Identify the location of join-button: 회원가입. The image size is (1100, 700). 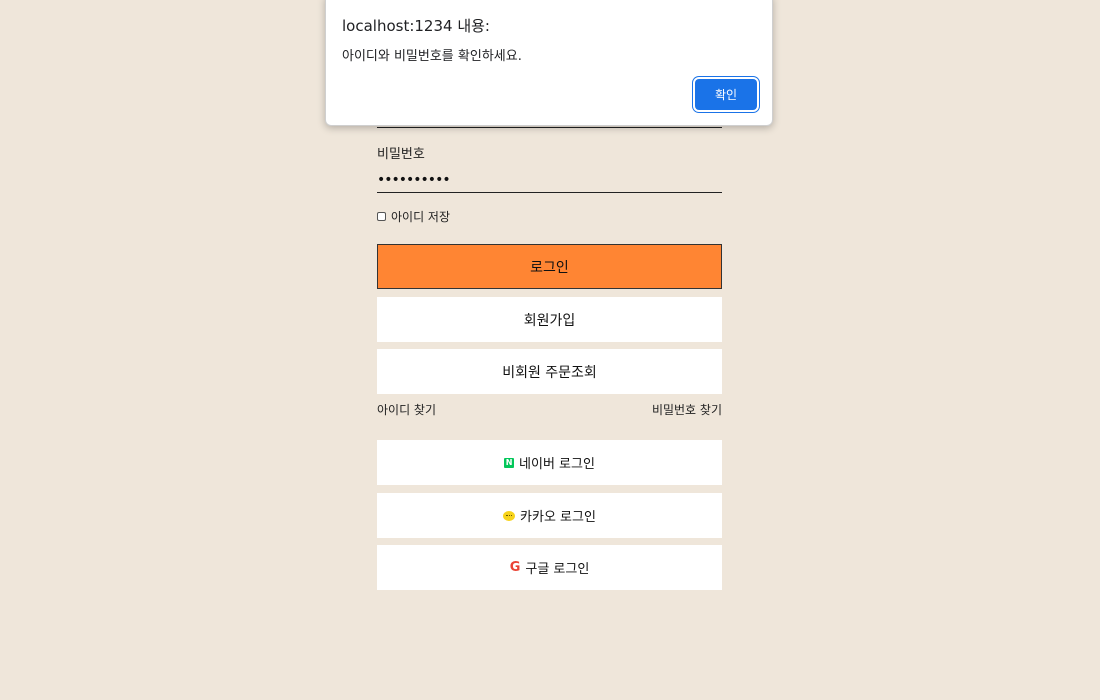
(549, 319).